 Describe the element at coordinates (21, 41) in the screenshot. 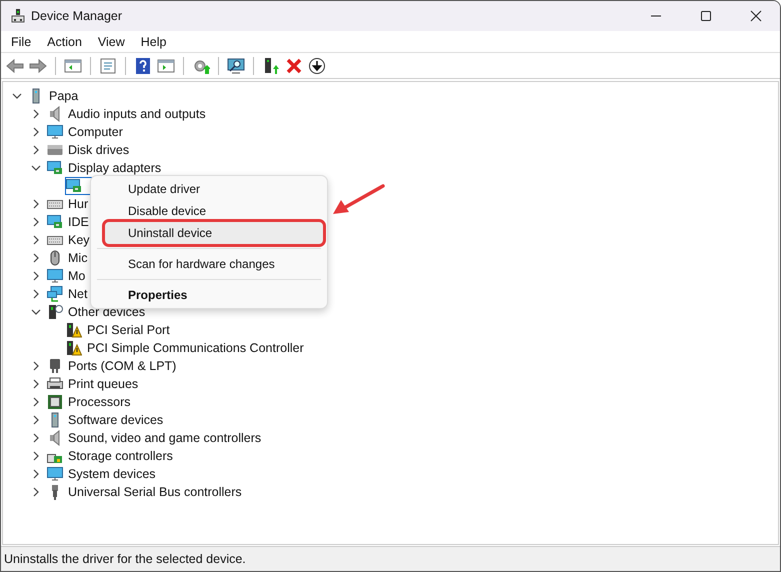

I see `menu-item: File` at that location.